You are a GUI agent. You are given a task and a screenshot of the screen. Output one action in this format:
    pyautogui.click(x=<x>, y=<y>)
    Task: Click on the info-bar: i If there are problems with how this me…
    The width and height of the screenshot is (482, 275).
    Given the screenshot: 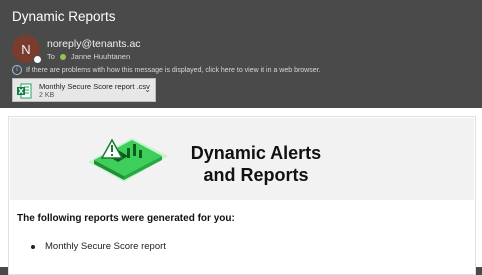 What is the action you would take?
    pyautogui.click(x=166, y=70)
    